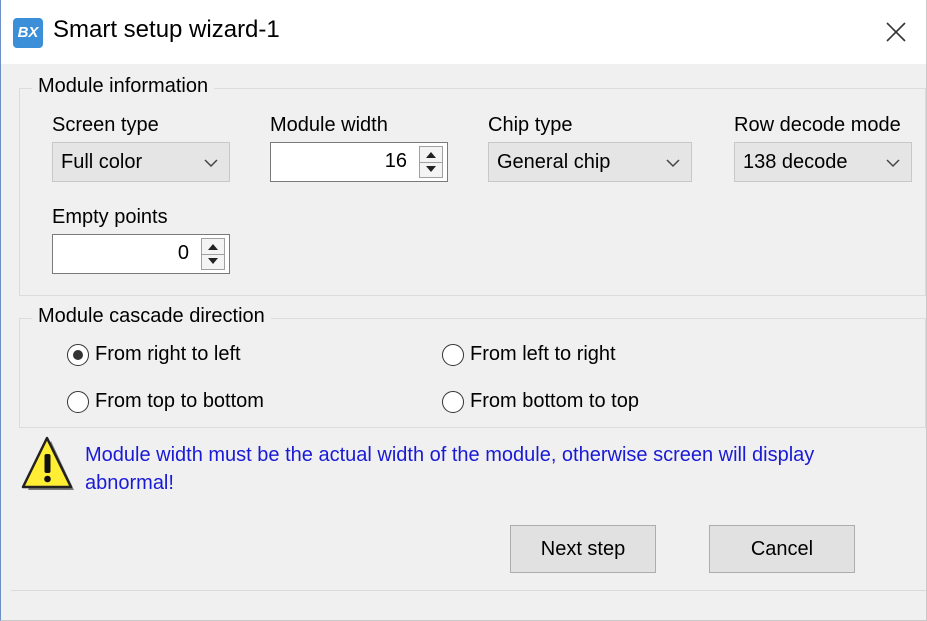 The image size is (927, 621). I want to click on empty-points-increment-button, so click(213, 247).